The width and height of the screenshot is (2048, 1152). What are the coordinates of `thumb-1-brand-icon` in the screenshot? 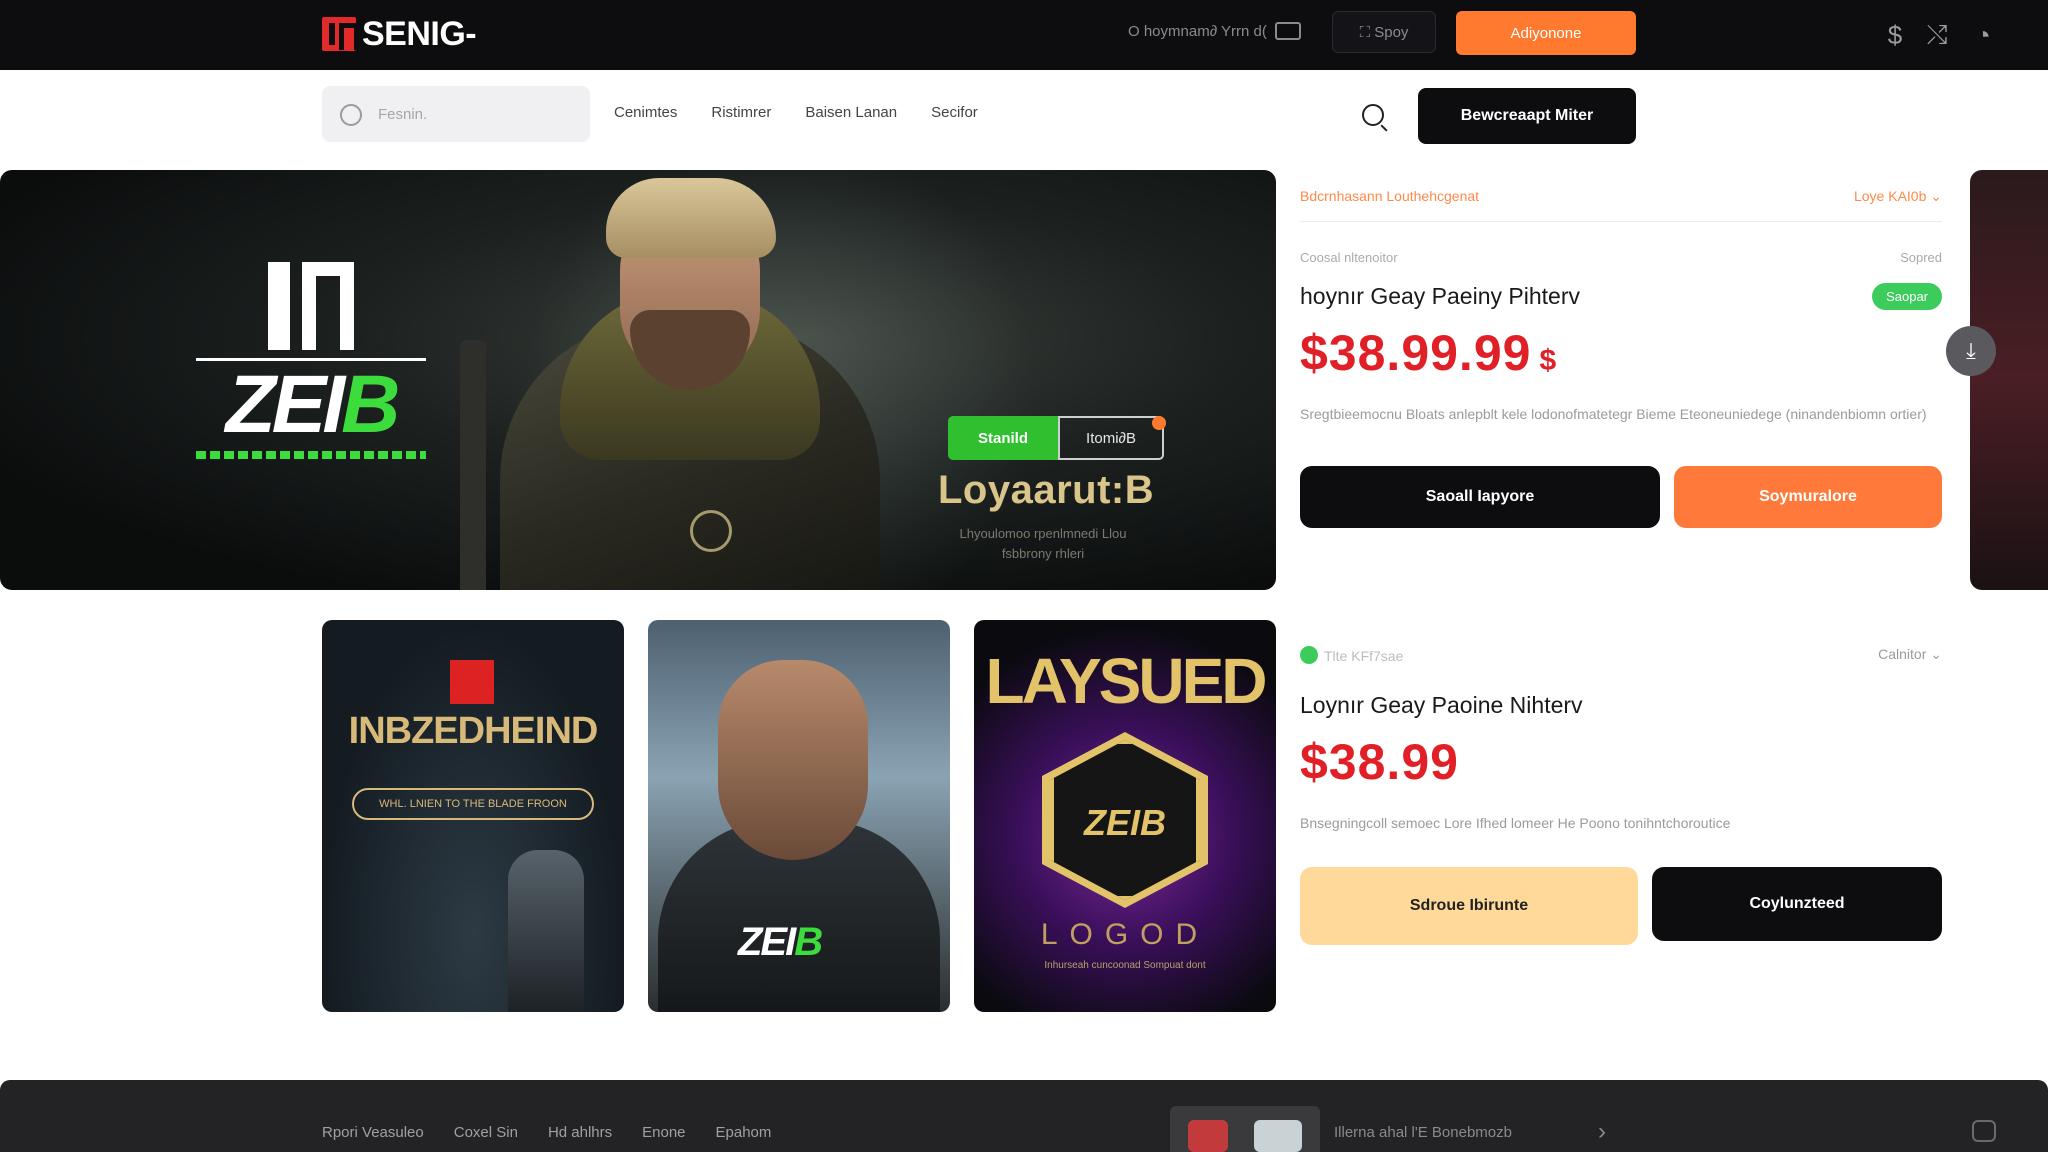 It's located at (472, 682).